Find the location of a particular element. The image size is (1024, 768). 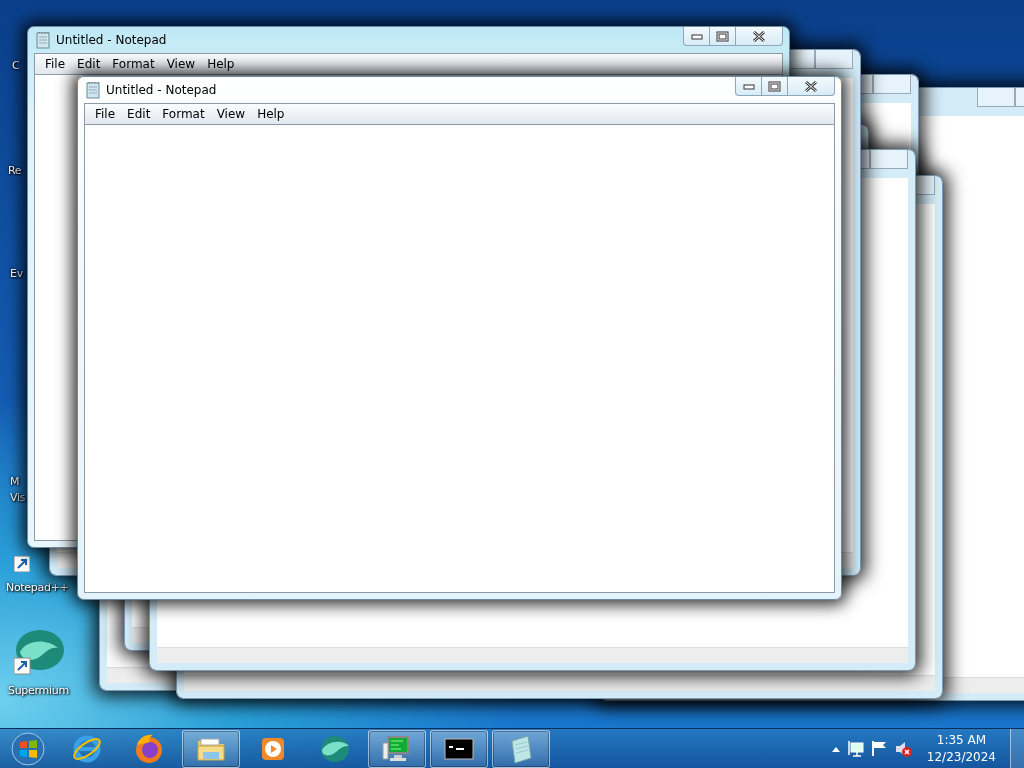

show-desktop-button is located at coordinates (1017, 748).